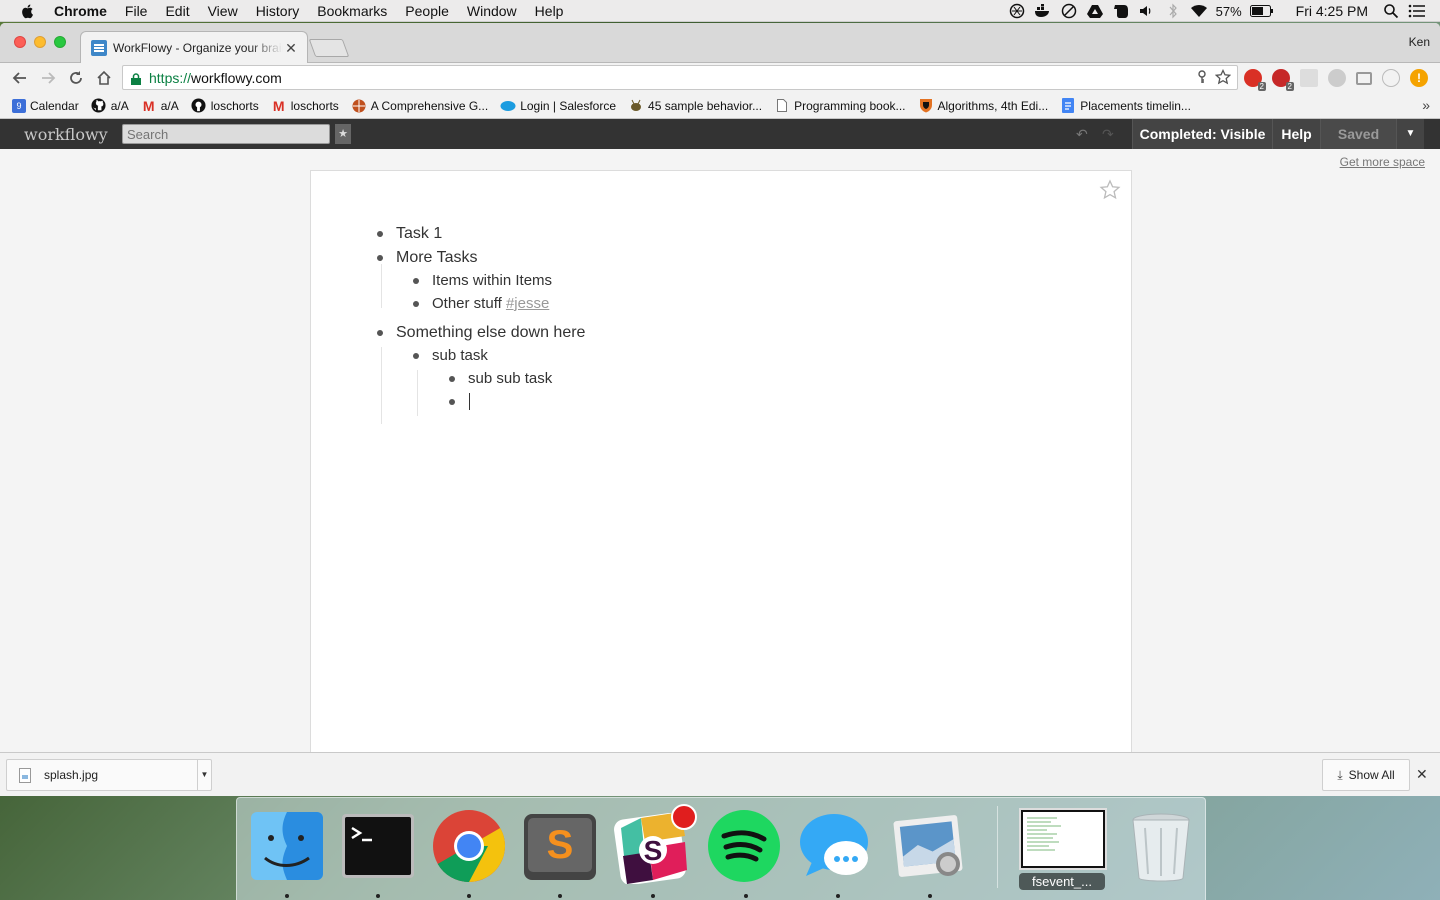 The height and width of the screenshot is (900, 1440). I want to click on address-bar: https://workflowy.com, so click(680, 77).